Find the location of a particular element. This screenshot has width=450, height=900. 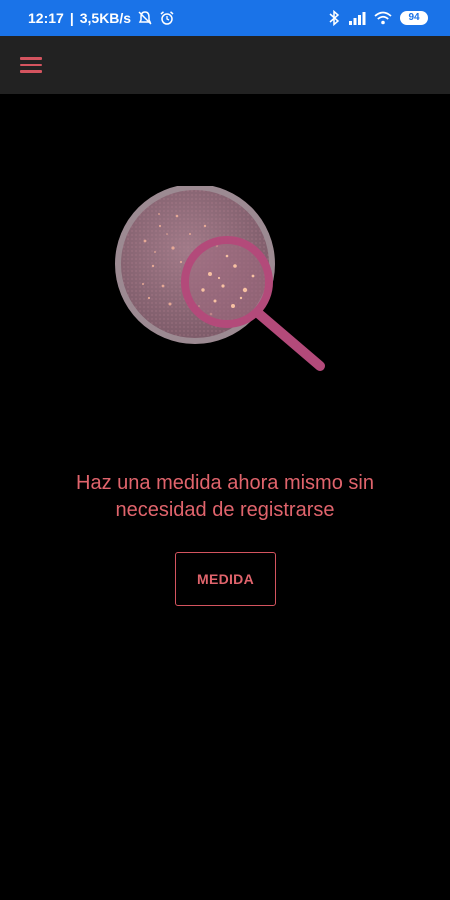

hamburger-menu-icon is located at coordinates (33, 65).